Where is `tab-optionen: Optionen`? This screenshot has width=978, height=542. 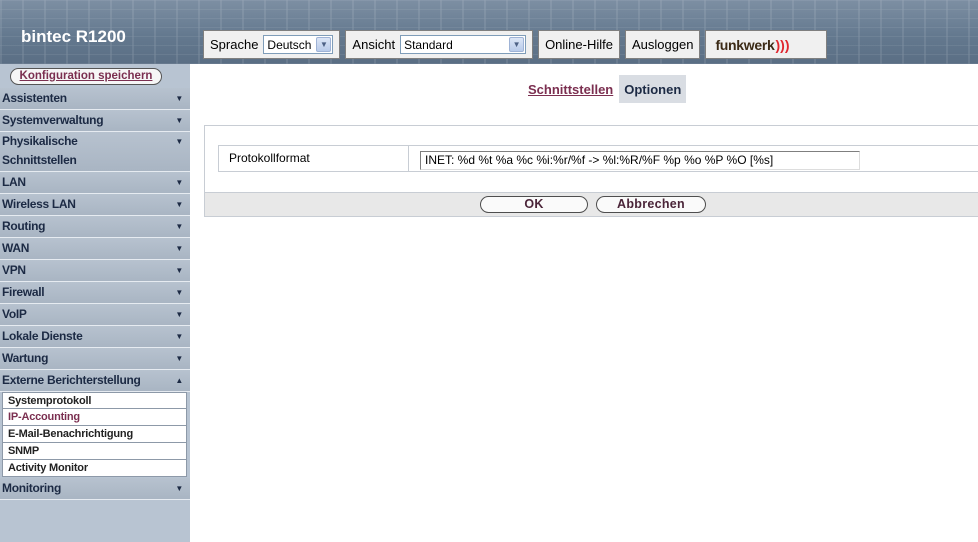 tab-optionen: Optionen is located at coordinates (653, 89).